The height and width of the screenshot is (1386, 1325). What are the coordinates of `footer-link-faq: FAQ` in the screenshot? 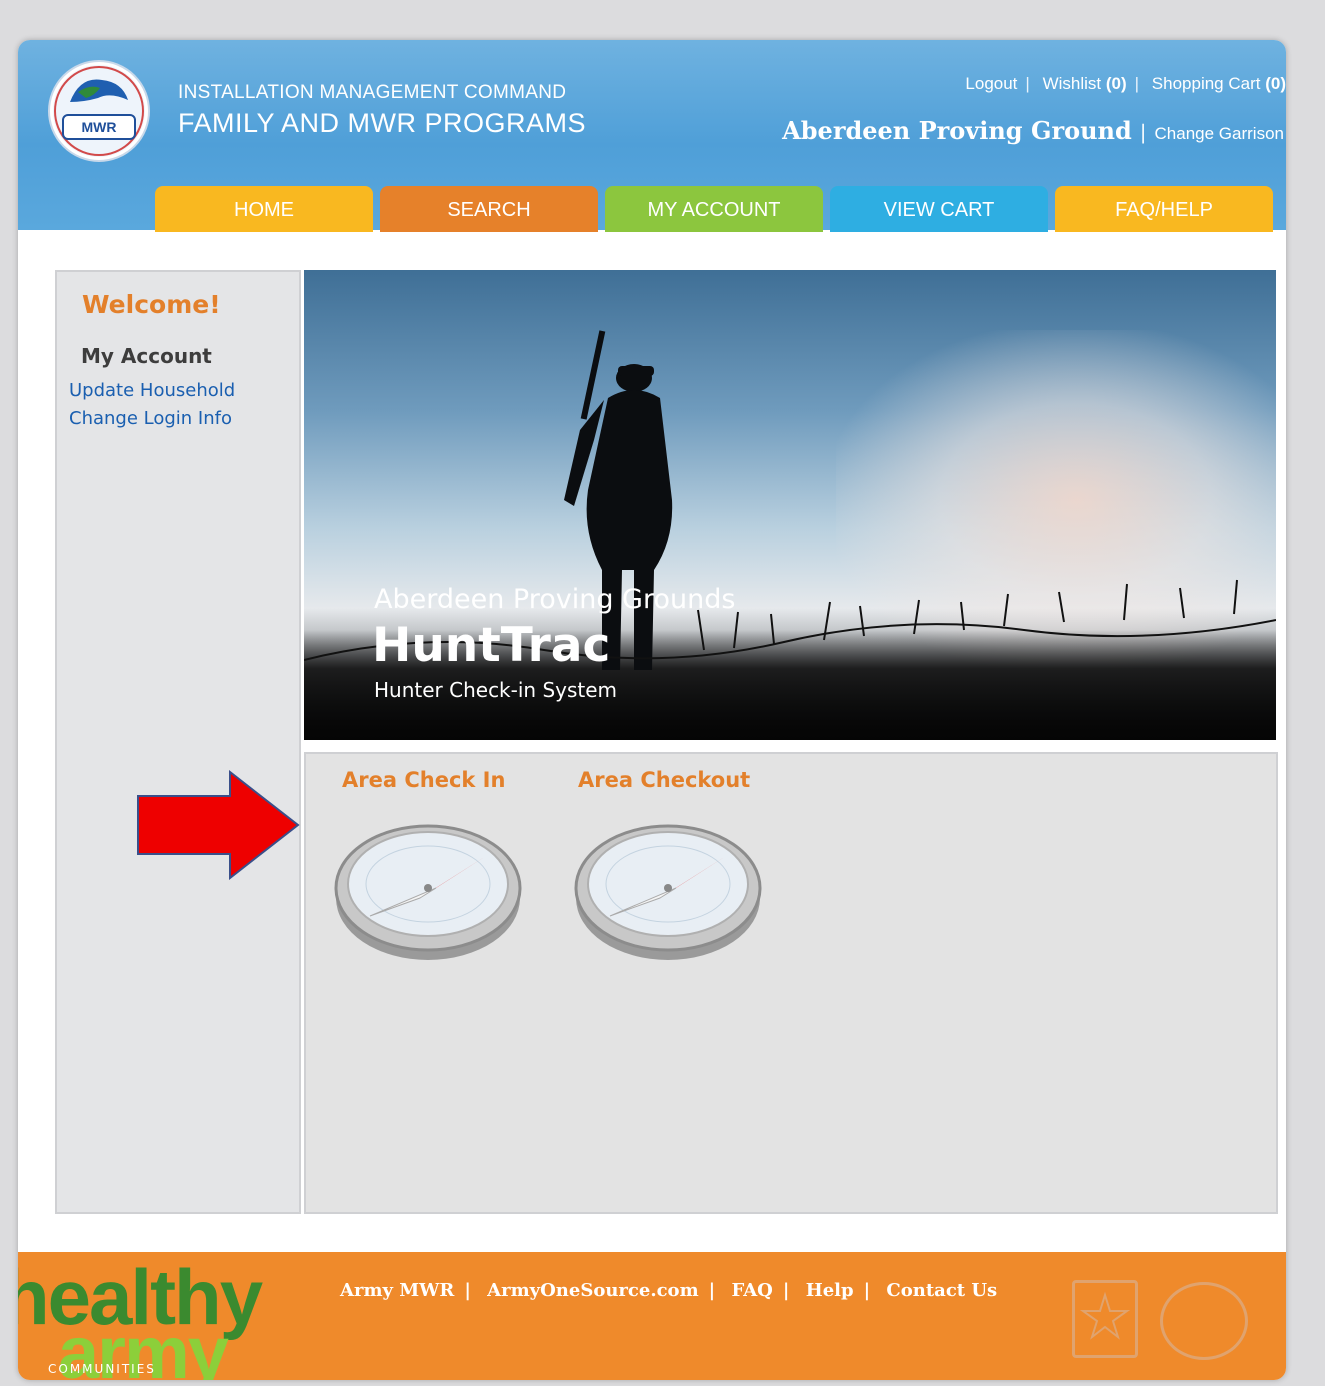 It's located at (751, 1290).